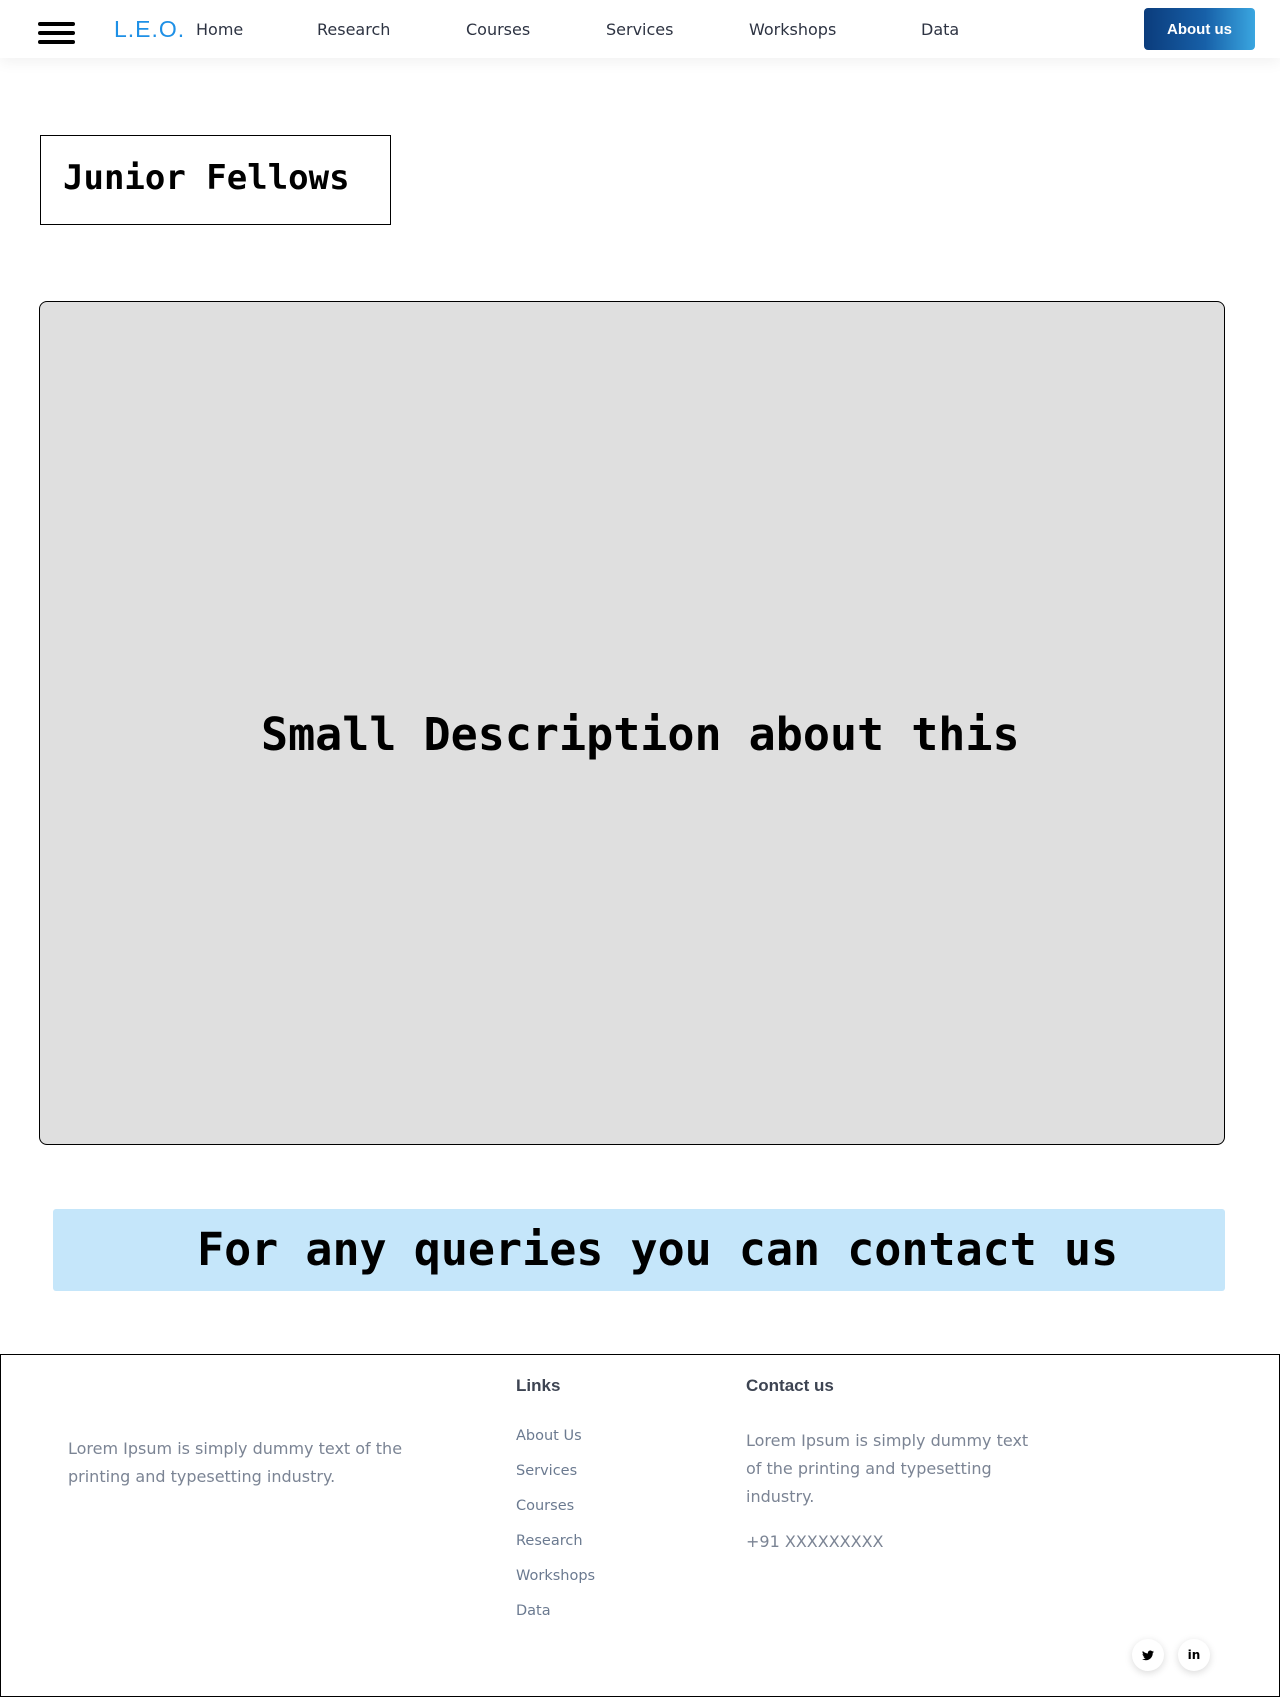 Image resolution: width=1280 pixels, height=1697 pixels. I want to click on contact-banner: For any queries you can contact us, so click(639, 1250).